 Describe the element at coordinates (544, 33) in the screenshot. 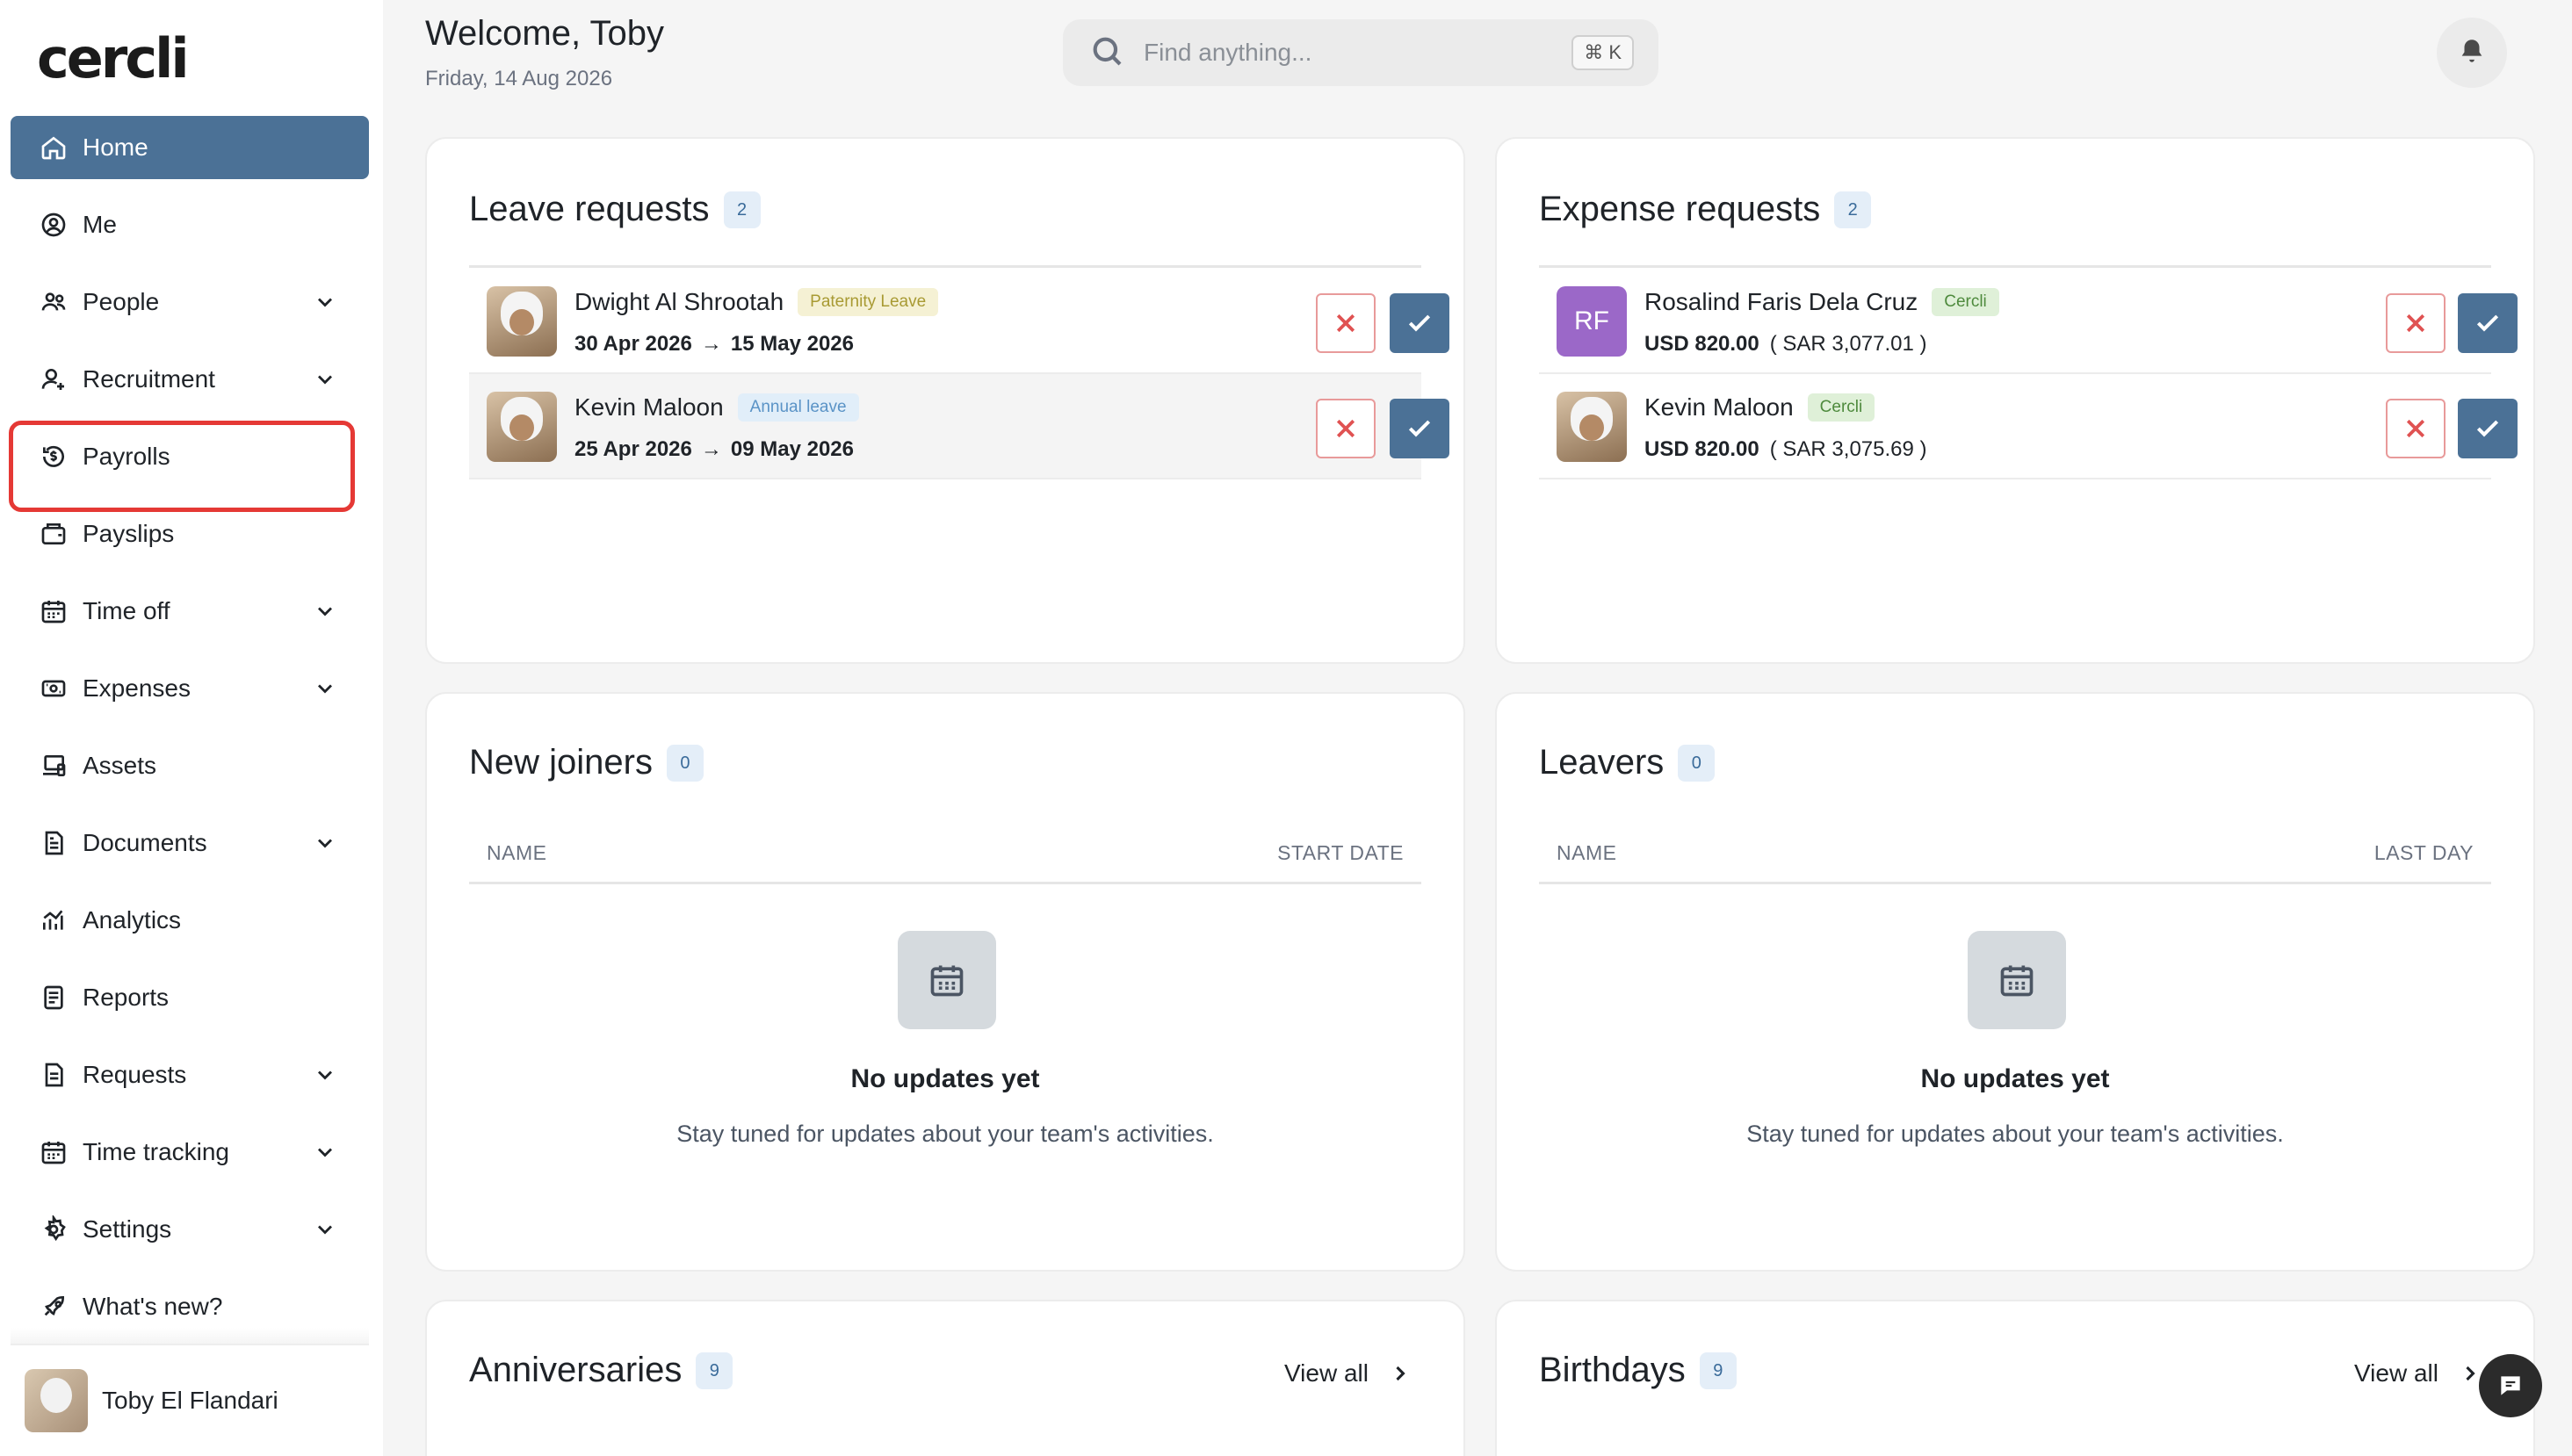

I see `page-title: Welcome, Toby` at that location.